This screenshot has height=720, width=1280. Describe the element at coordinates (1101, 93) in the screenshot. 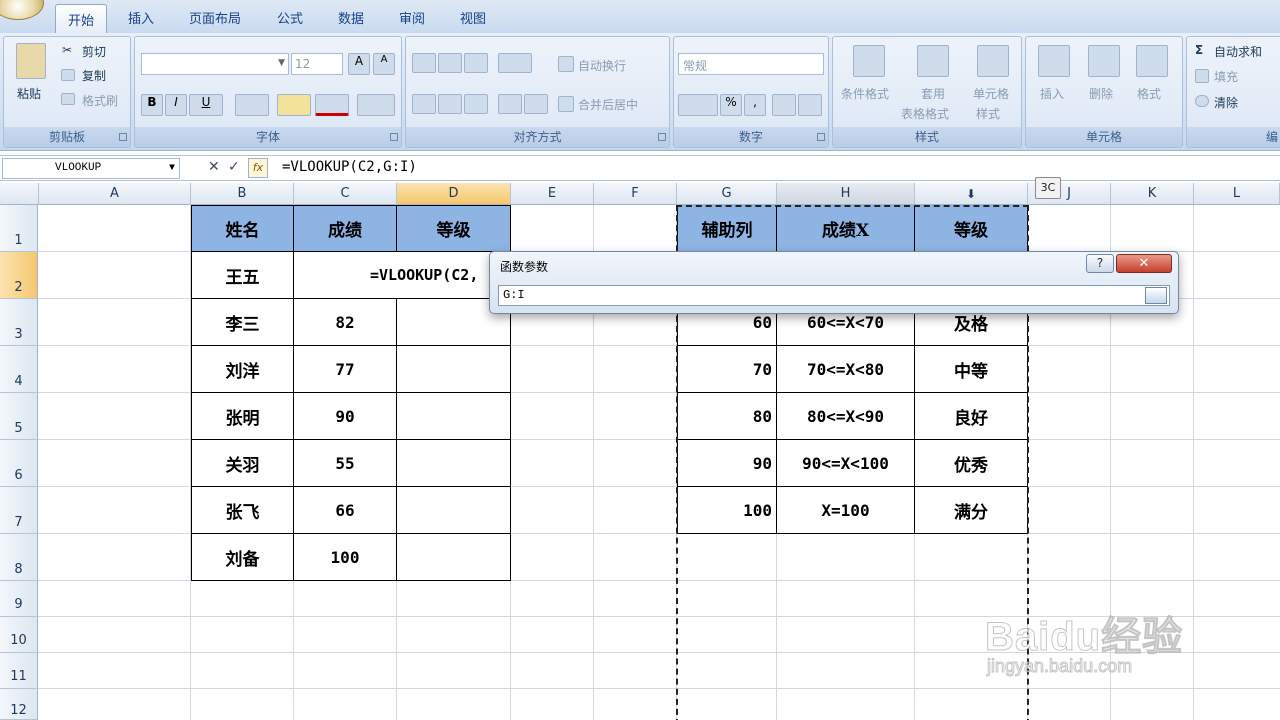

I see `delete-cells-button: 删除` at that location.